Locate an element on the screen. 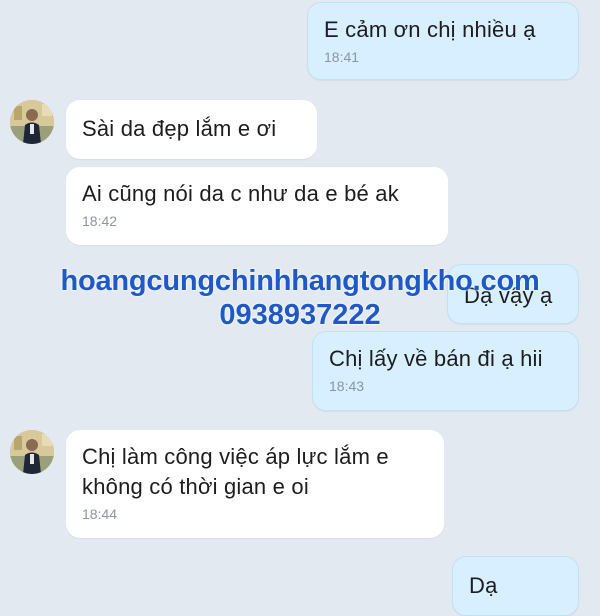  message-text: E cảm ơn chị nhiều ạ is located at coordinates (430, 29).